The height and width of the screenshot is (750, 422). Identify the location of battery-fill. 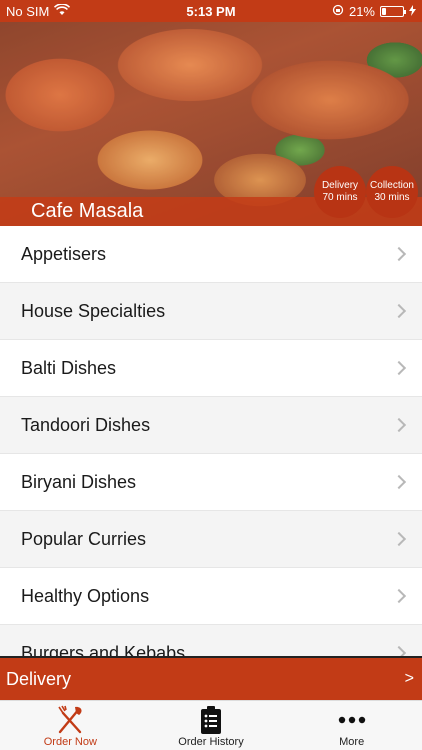
(384, 11).